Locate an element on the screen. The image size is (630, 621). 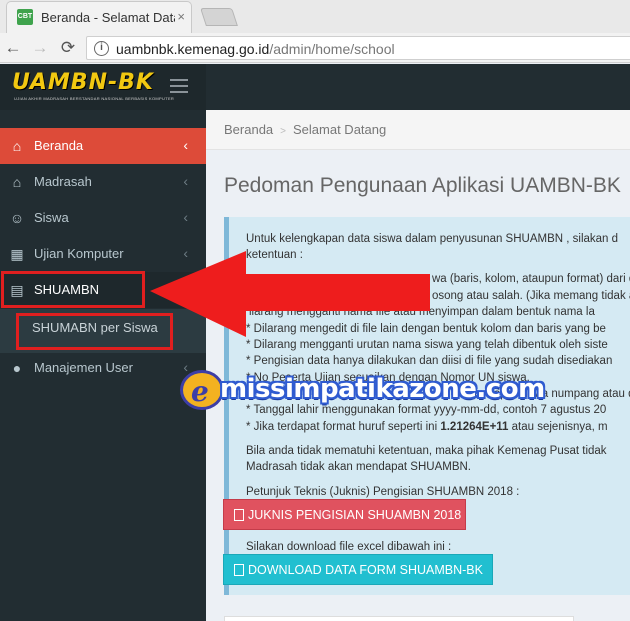
sidebar-item-beranda: ⌂ Beranda ‹ is located at coordinates (103, 146).